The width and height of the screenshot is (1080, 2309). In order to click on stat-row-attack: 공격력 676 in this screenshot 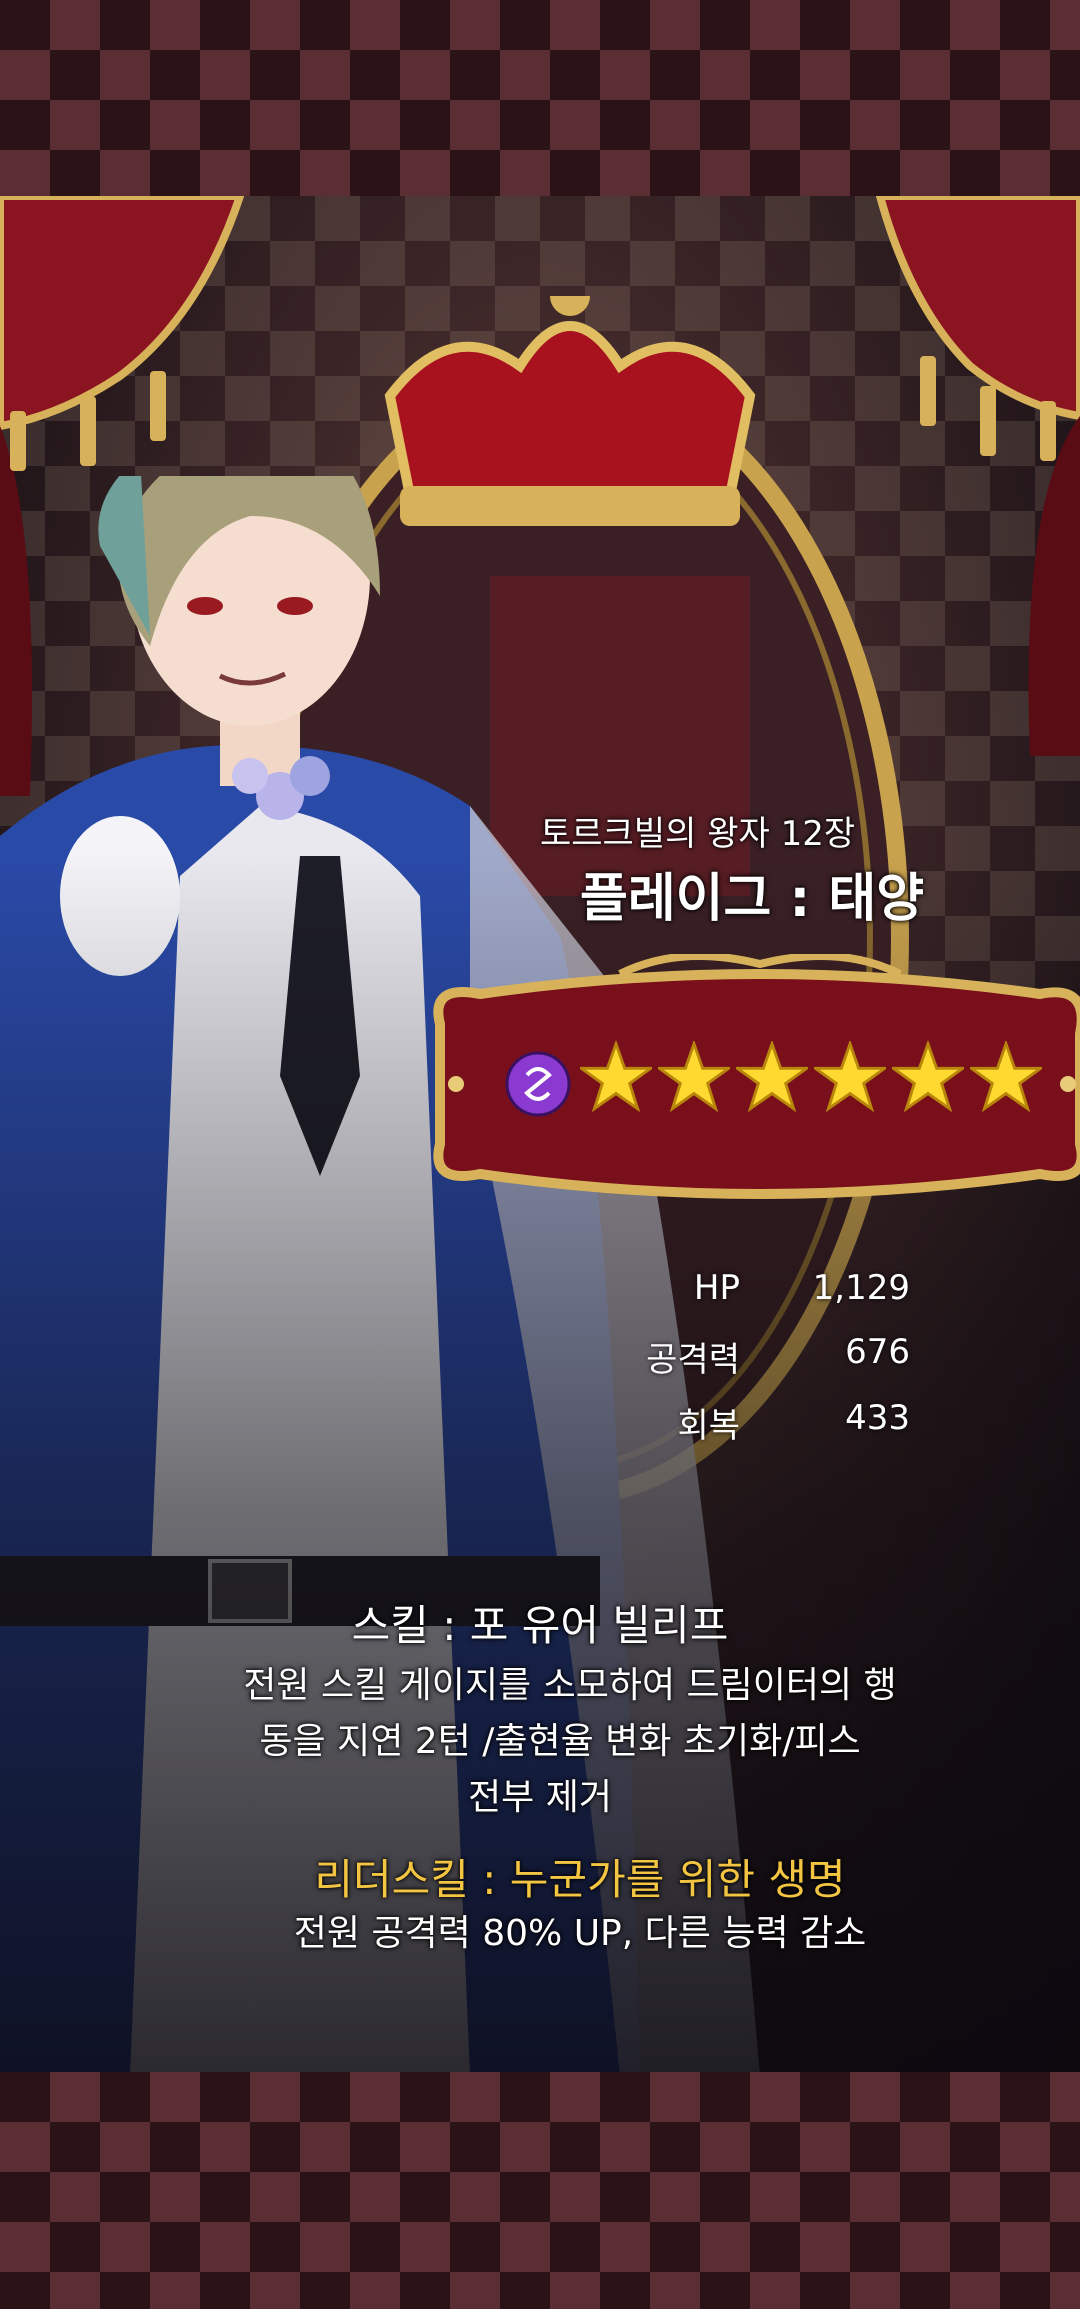, I will do `click(740, 1357)`.